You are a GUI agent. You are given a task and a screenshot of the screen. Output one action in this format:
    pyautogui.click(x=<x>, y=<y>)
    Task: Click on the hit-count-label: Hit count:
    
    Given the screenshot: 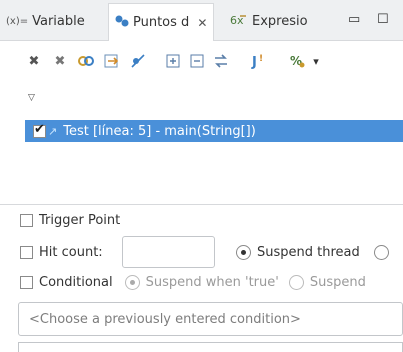 What is the action you would take?
    pyautogui.click(x=71, y=252)
    